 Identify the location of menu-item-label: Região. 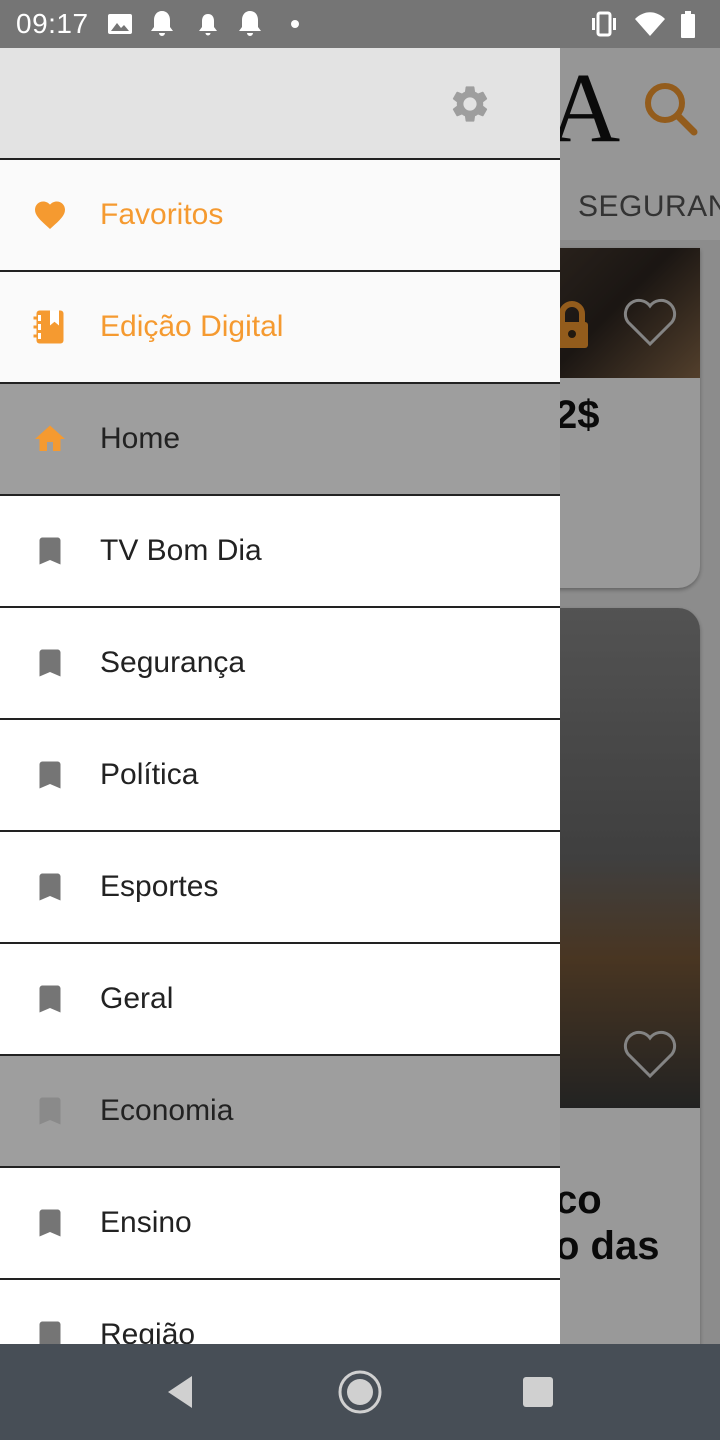
(148, 1331).